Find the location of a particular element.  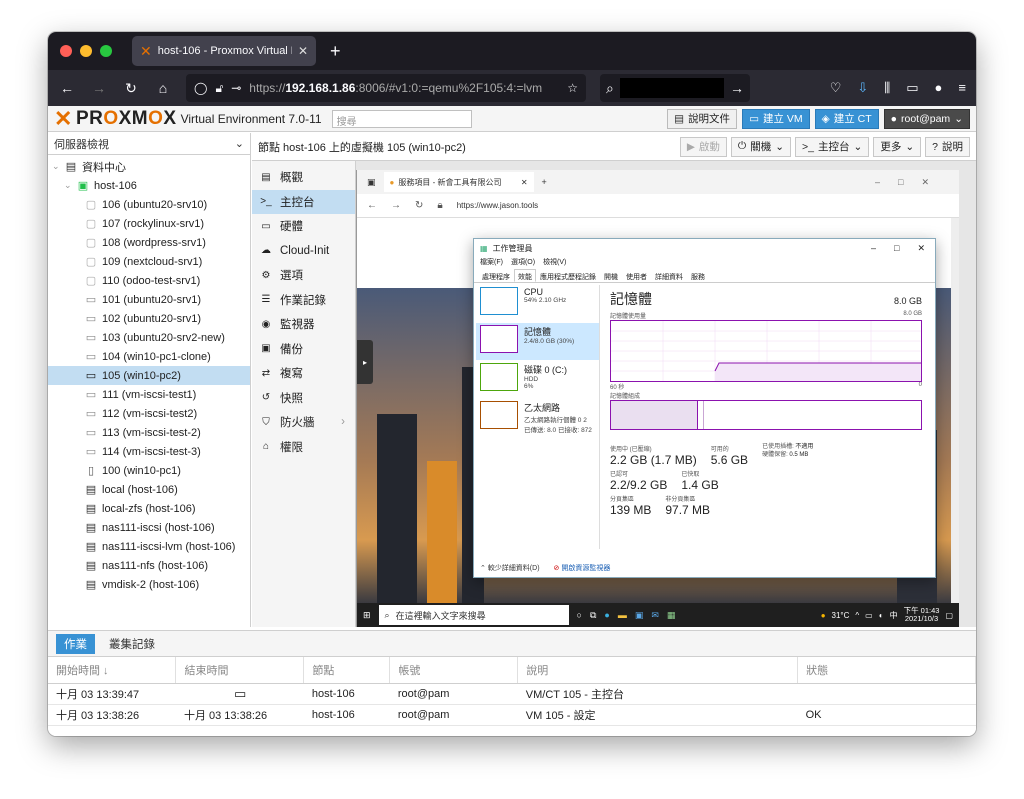

windows-start-icon: ⊞ is located at coordinates (367, 615).